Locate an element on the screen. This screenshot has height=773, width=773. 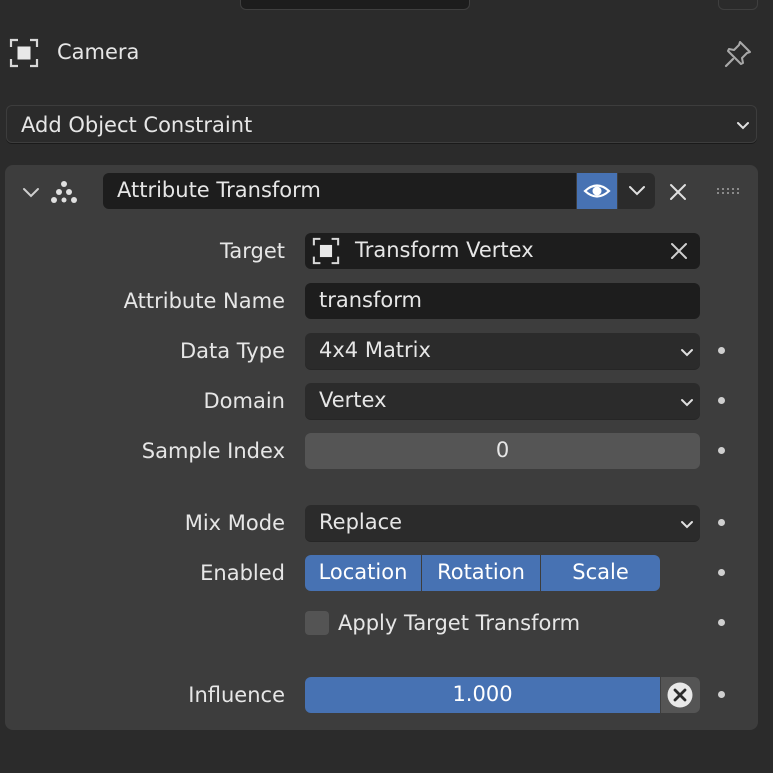
target-label: Target is located at coordinates (252, 251).